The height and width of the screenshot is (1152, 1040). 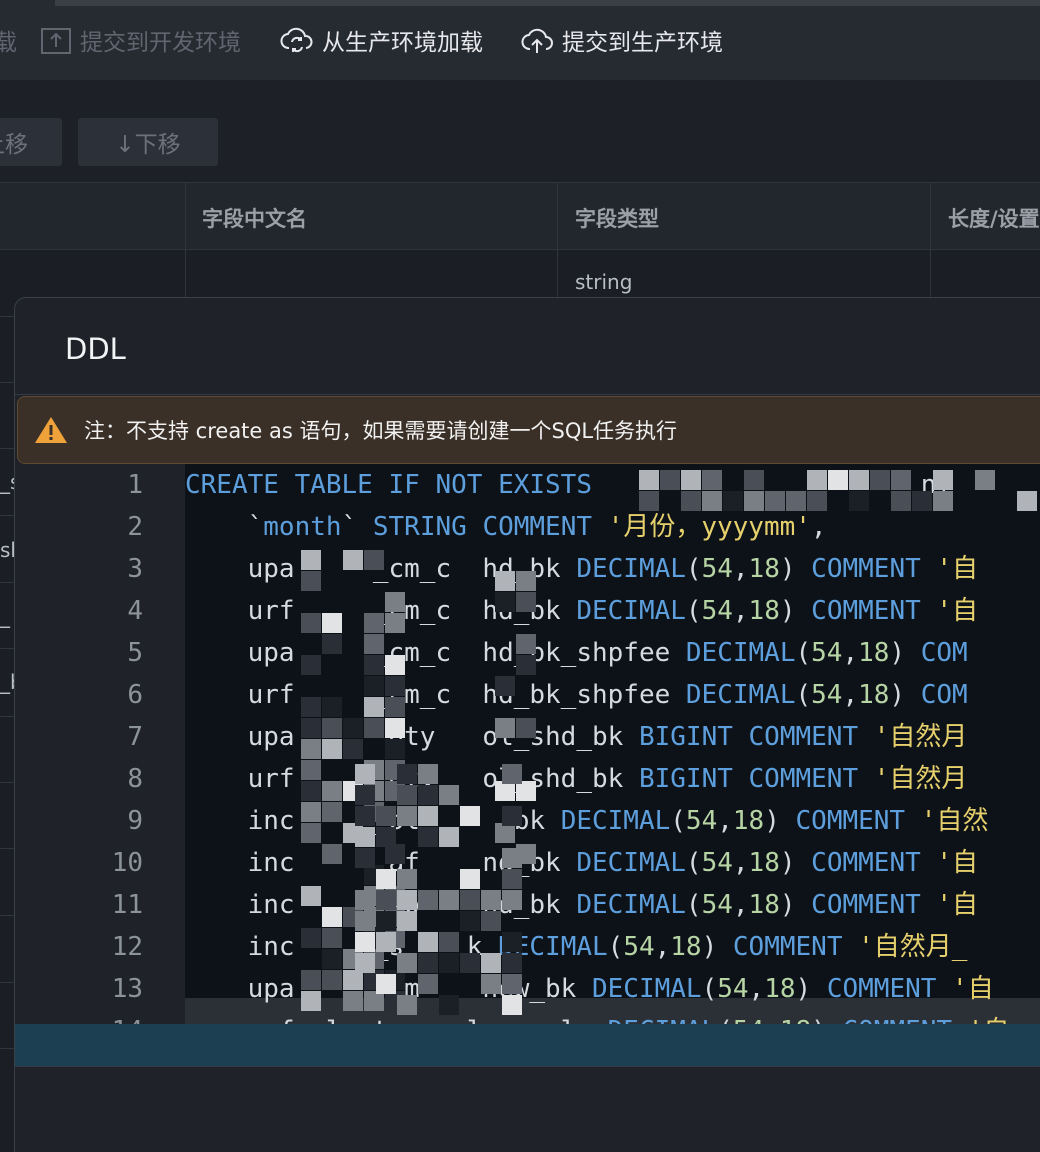 I want to click on line-number: 6, so click(x=135, y=695).